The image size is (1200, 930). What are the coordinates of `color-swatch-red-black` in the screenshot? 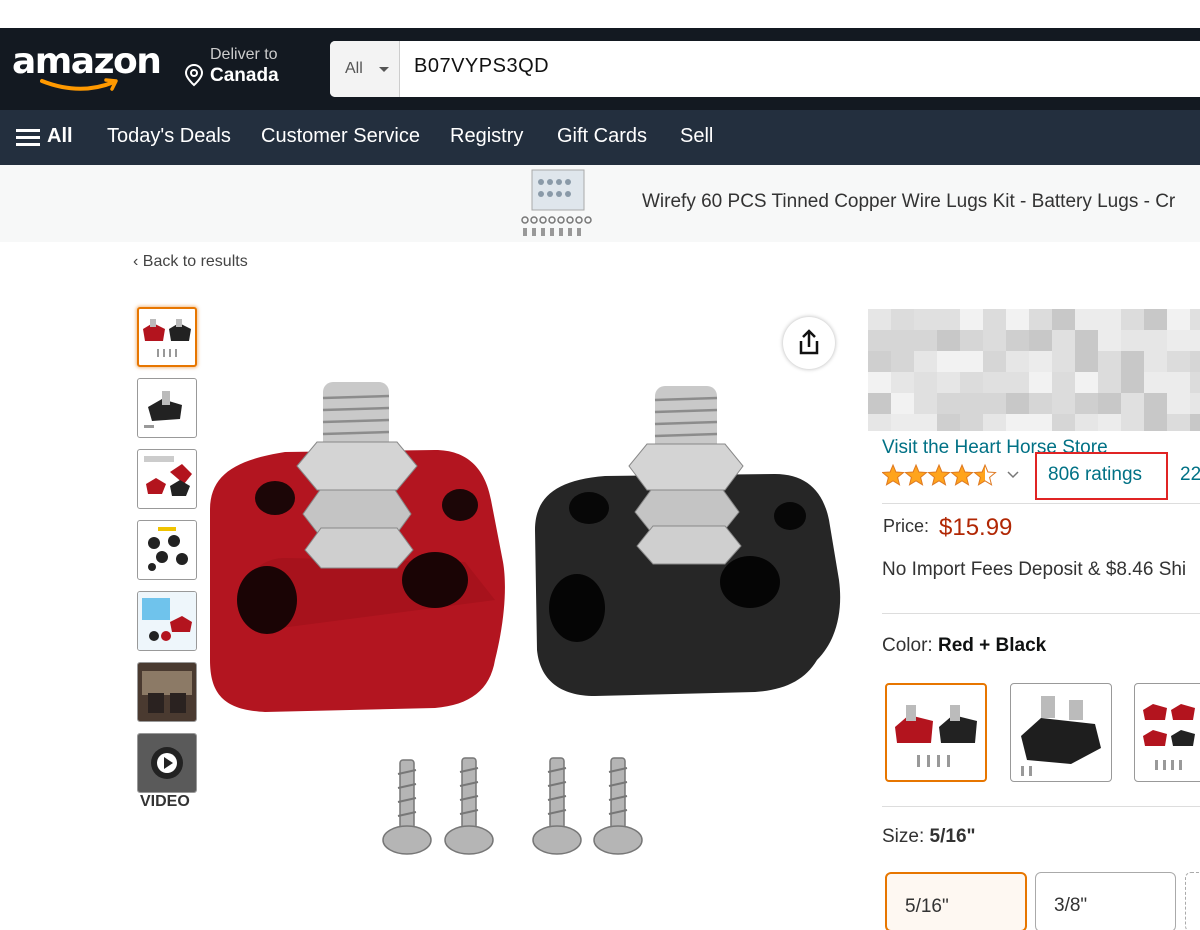 It's located at (936, 732).